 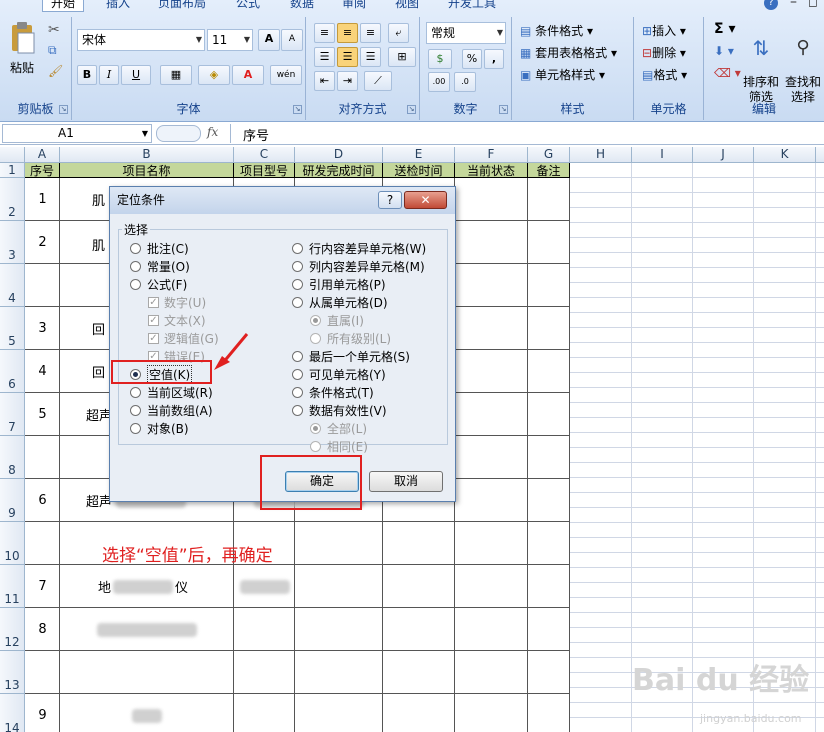 I want to click on option-validation-same: 相同(E), so click(x=339, y=446).